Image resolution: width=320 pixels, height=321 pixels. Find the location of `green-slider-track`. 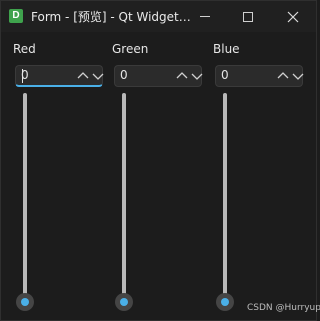

green-slider-track is located at coordinates (124, 195).